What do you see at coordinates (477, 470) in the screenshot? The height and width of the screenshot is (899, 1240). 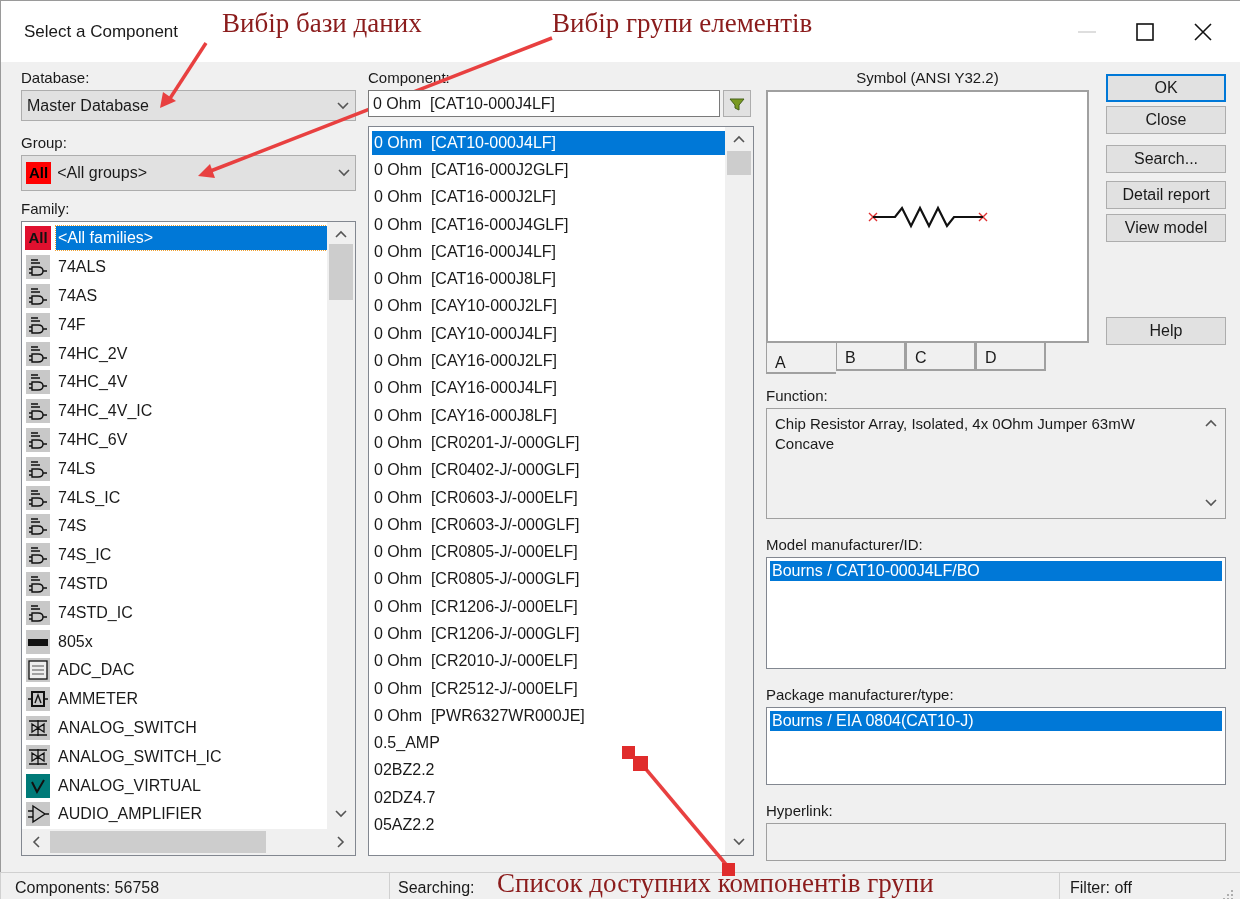 I see `component-item: 0 Ohm [CR0402-J/-000GLF]` at bounding box center [477, 470].